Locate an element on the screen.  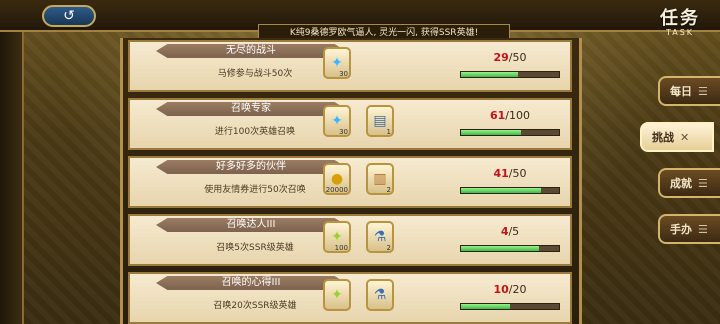
tab-challenge: 挑战 ✕ is located at coordinates (677, 137).